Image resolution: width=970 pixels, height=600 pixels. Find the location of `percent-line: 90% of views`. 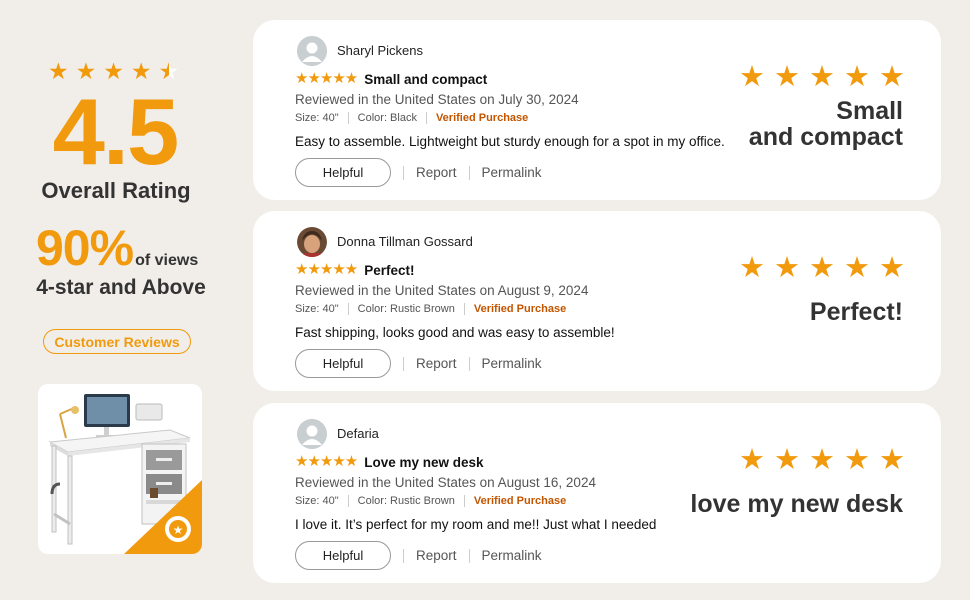

percent-line: 90% of views is located at coordinates (117, 248).